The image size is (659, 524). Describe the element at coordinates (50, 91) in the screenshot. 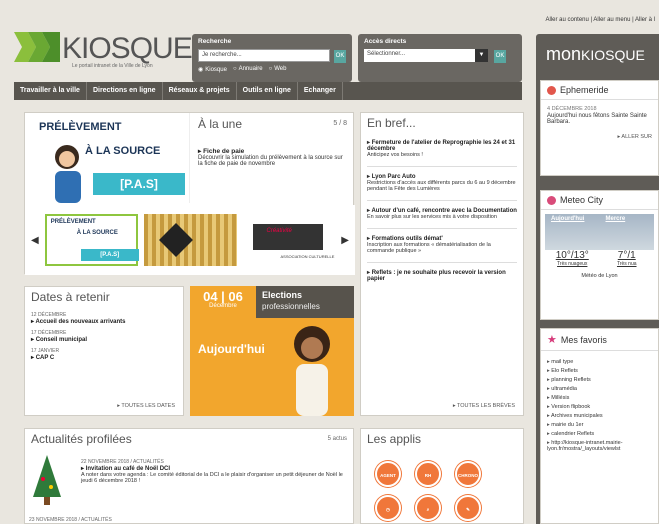

I see `nav-item-travailler: Travailler à la ville` at that location.